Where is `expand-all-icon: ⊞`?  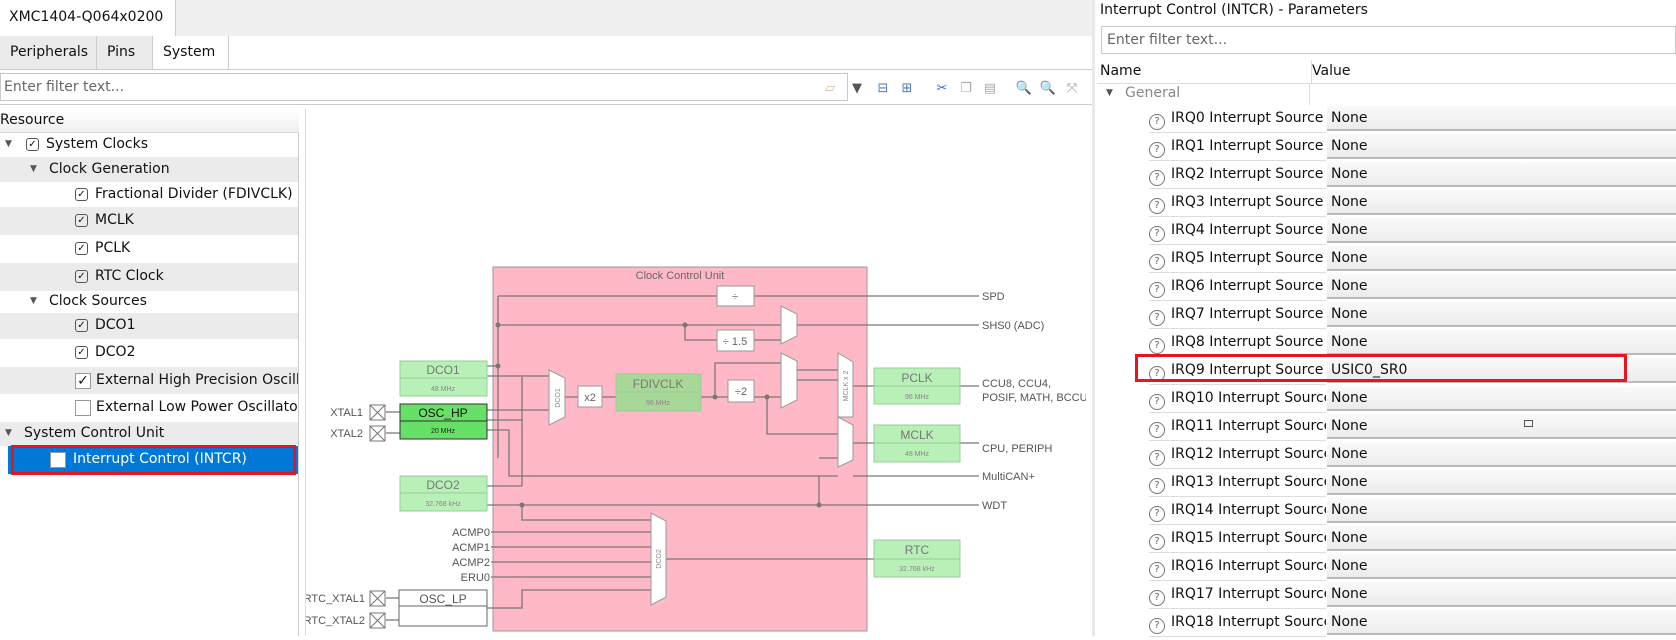
expand-all-icon: ⊞ is located at coordinates (907, 88).